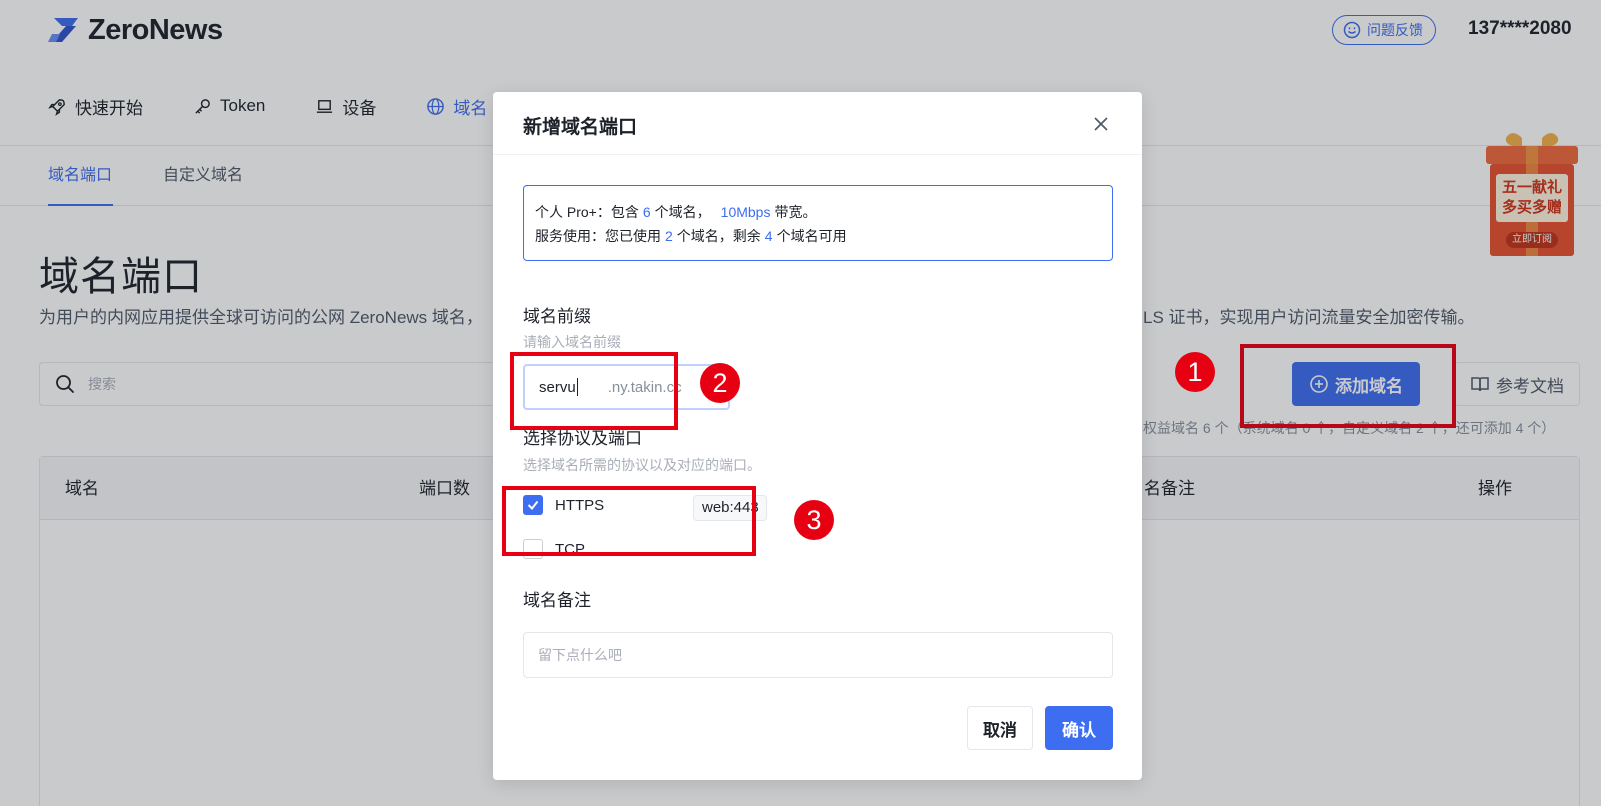  I want to click on plan-domain-count: 6, so click(646, 212).